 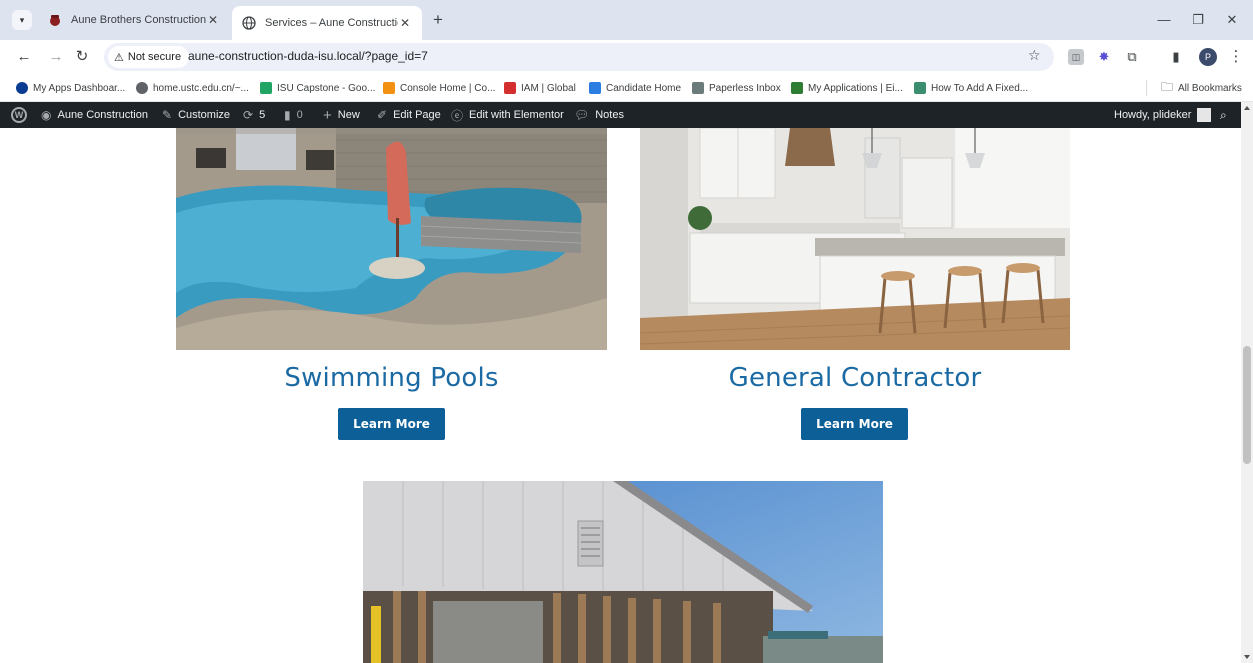 I want to click on updates-link: ⟳ 5, so click(x=254, y=115).